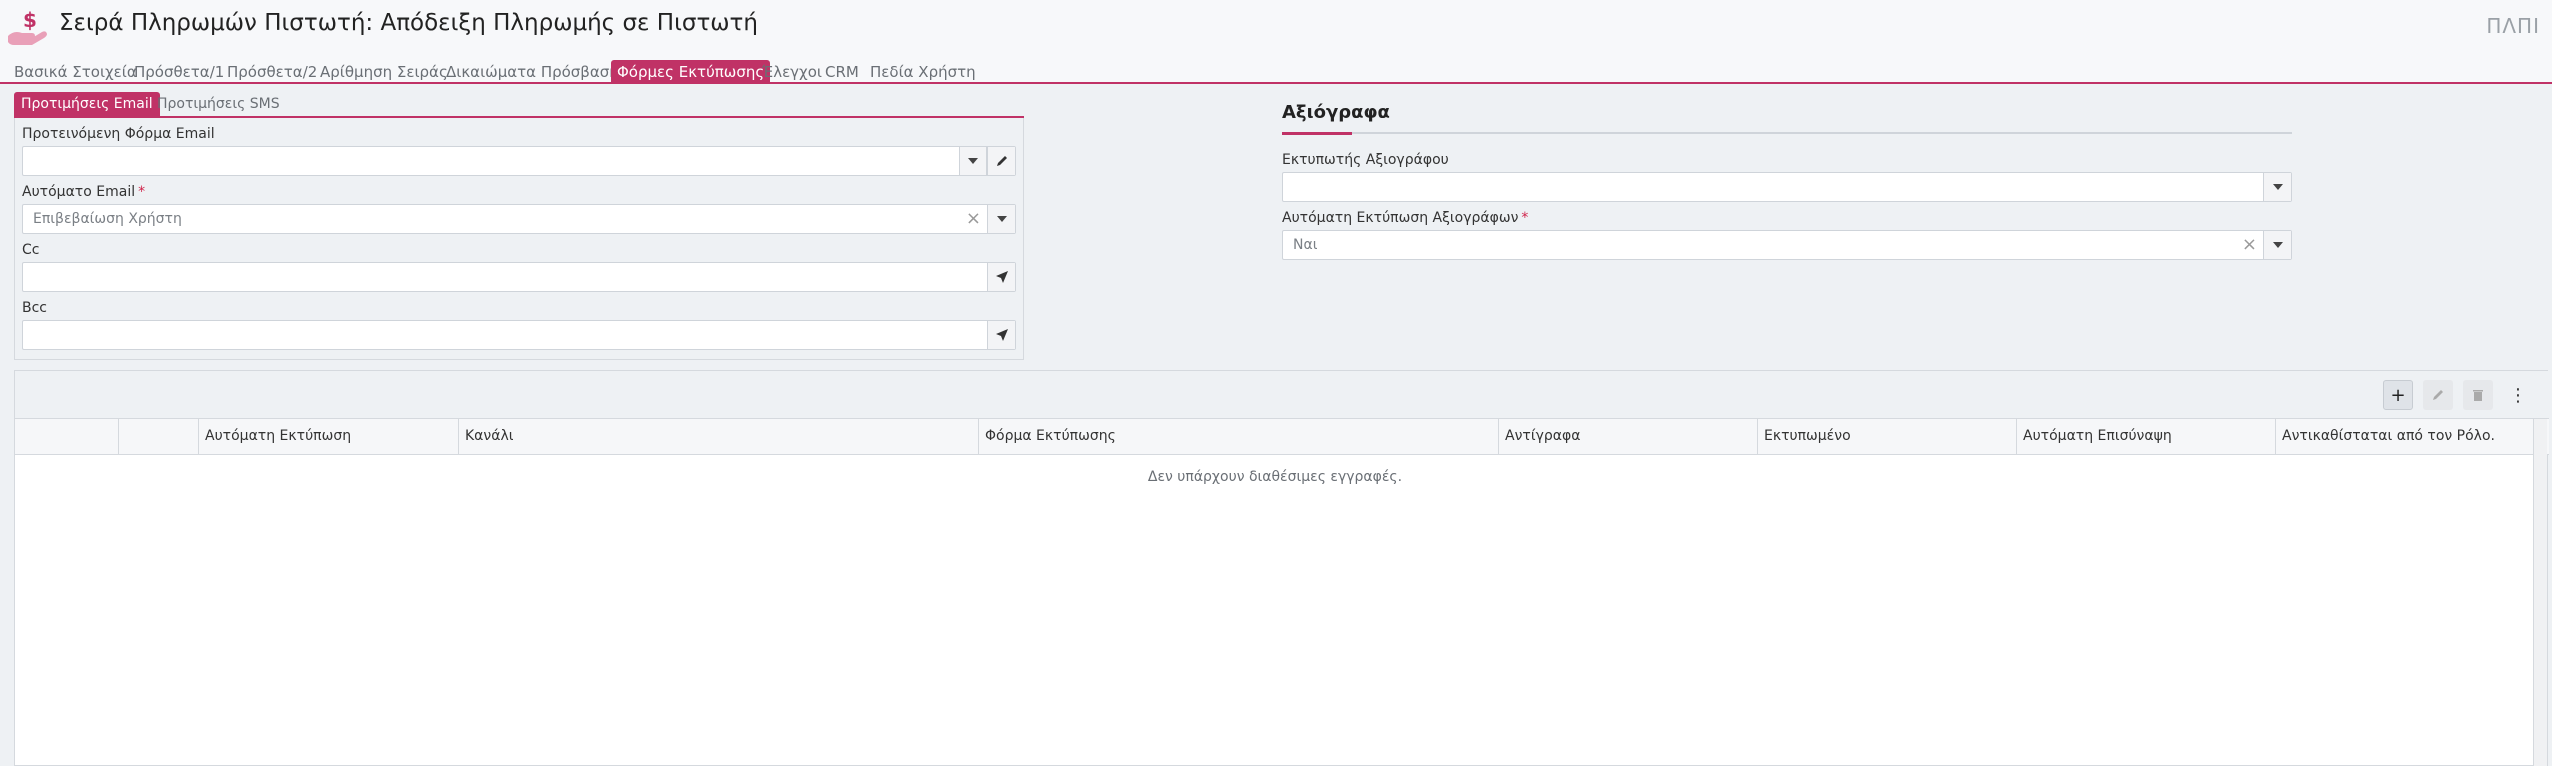 The image size is (2552, 766). I want to click on document-printer-label: Εκτυπωτής Αξιογράφου, so click(1365, 160).